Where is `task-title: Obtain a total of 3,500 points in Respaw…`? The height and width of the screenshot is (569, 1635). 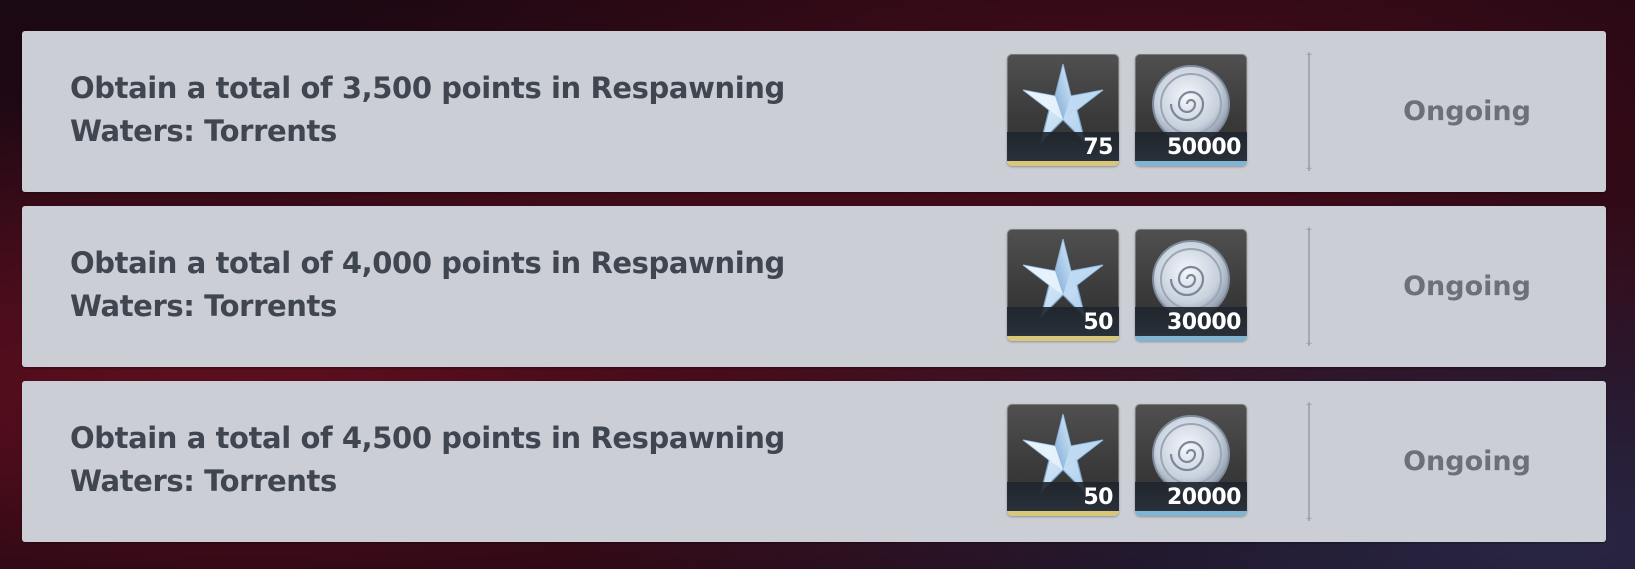 task-title: Obtain a total of 3,500 points in Respaw… is located at coordinates (427, 109).